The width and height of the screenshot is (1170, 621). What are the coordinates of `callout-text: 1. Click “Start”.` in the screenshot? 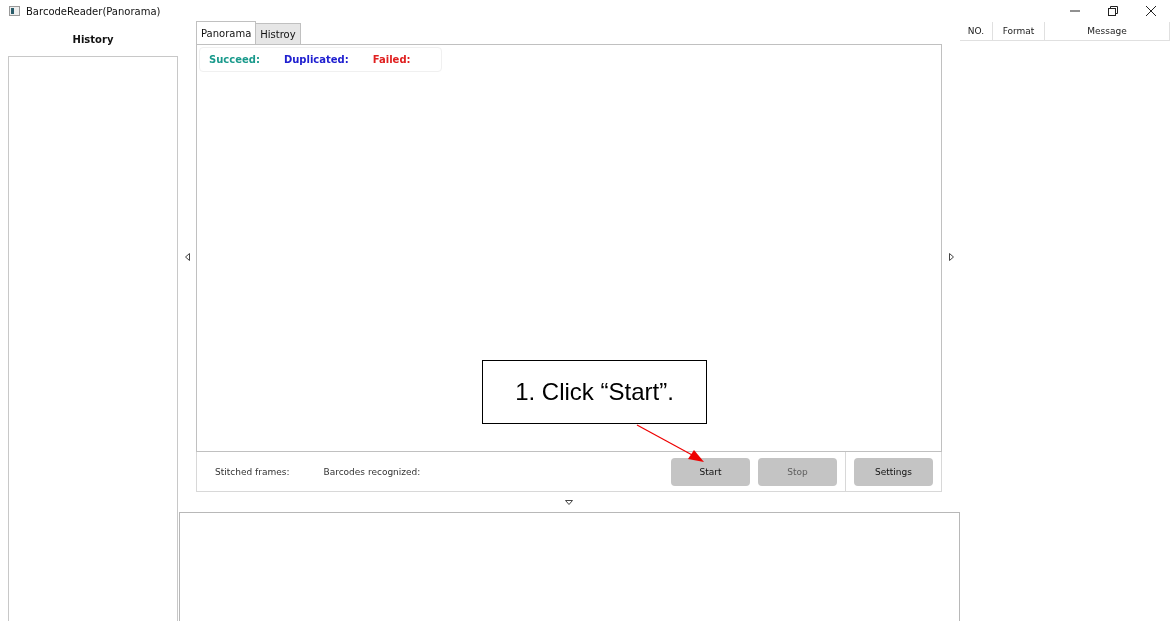 It's located at (594, 392).